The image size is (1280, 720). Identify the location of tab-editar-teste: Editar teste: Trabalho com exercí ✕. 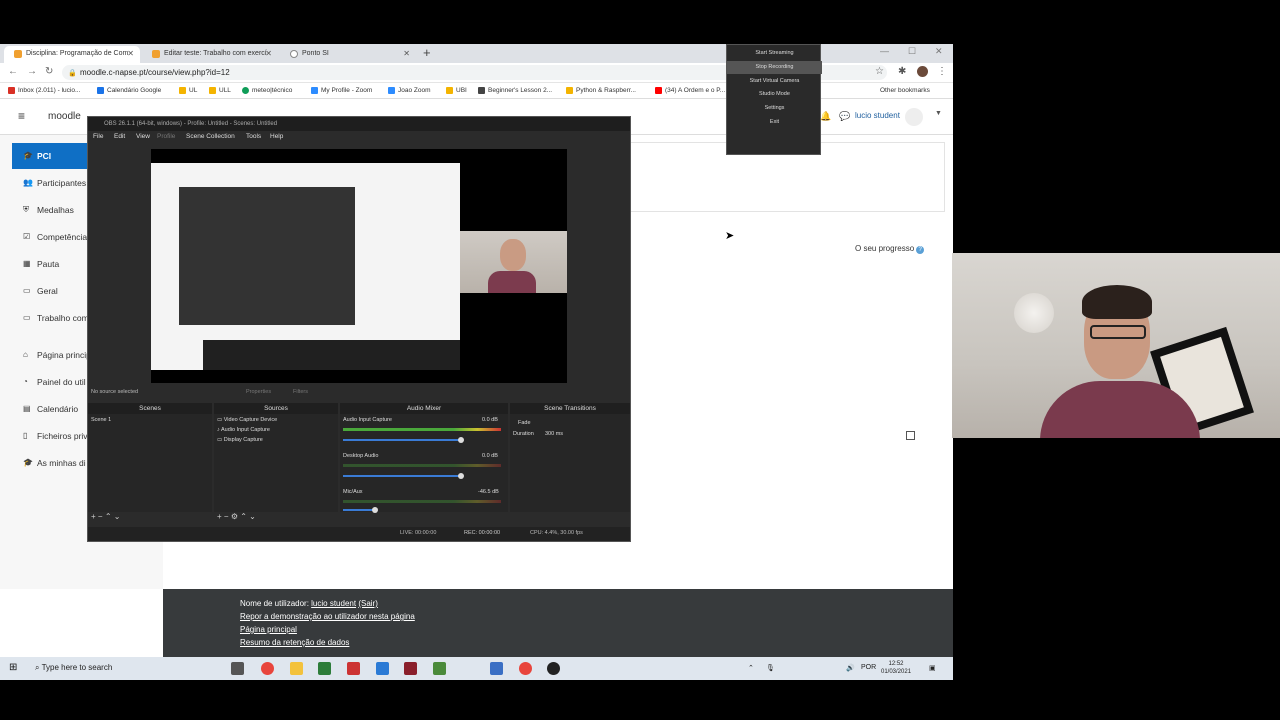
(210, 54).